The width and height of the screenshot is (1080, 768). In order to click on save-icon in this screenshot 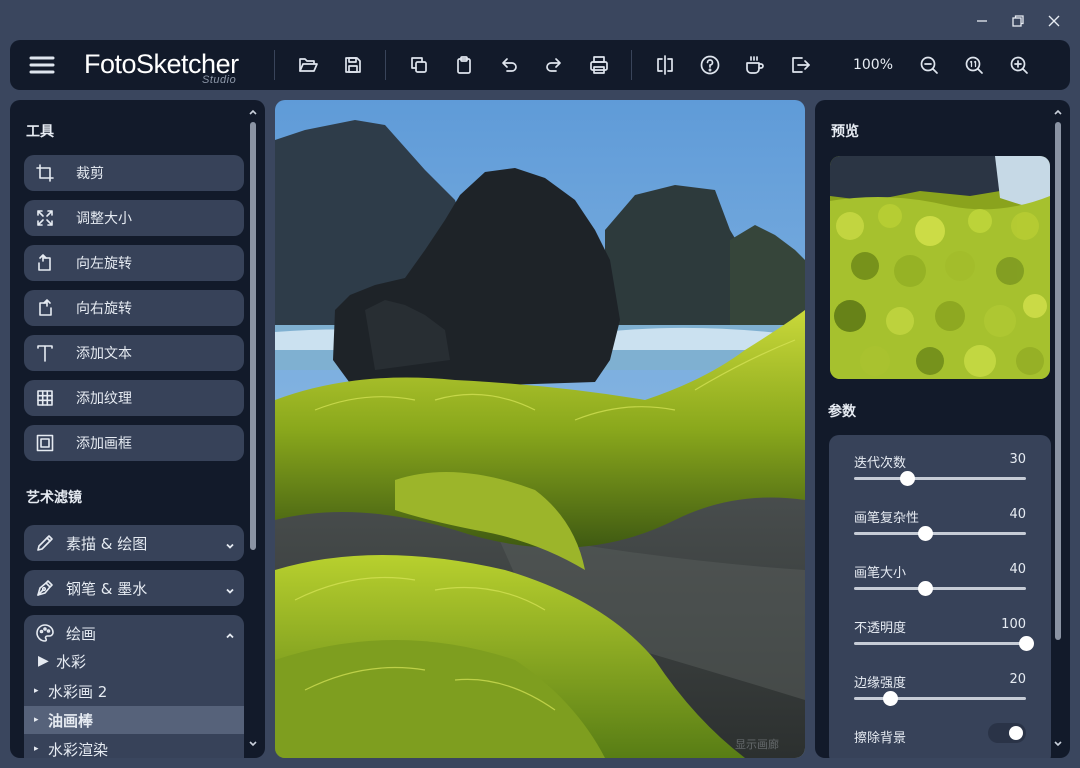, I will do `click(352, 65)`.